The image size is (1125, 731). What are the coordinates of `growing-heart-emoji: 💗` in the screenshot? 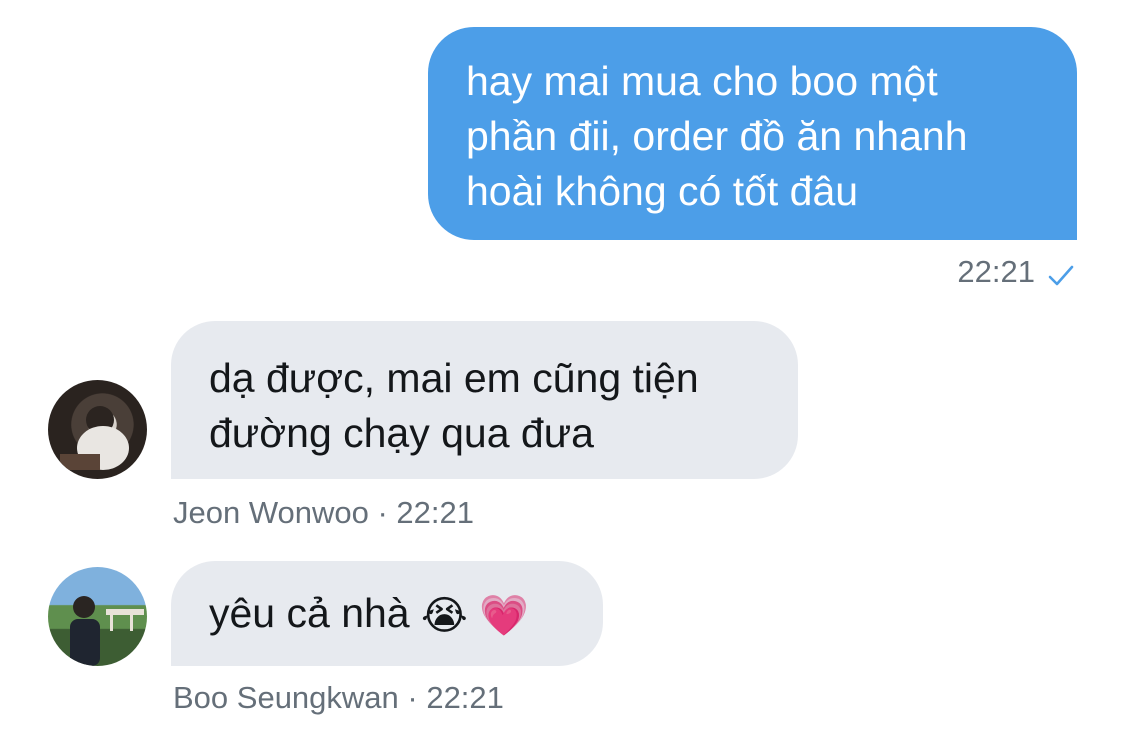 It's located at (504, 616).